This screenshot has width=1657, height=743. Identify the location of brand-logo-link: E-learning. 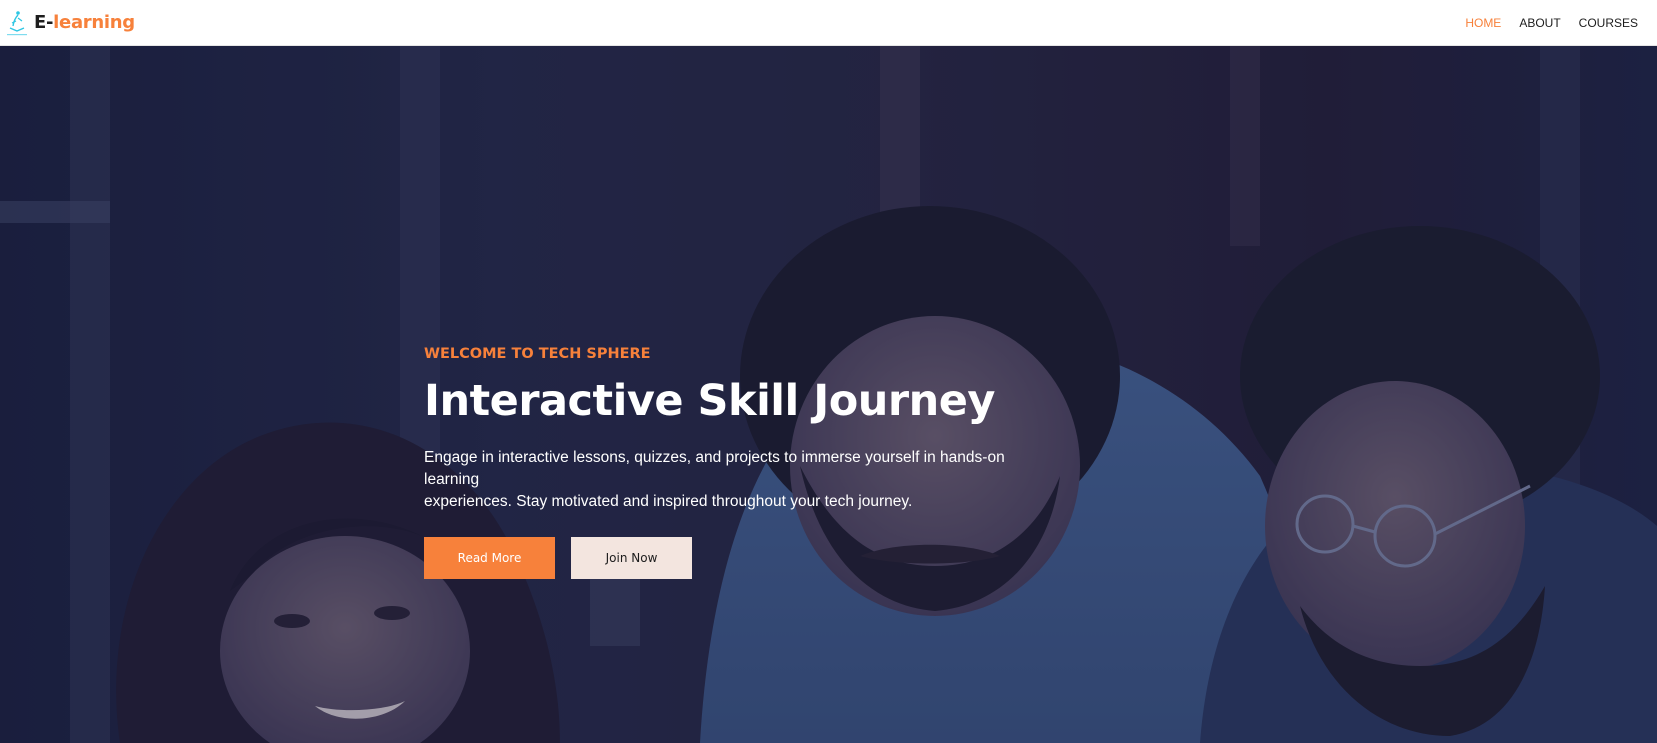
(69, 23).